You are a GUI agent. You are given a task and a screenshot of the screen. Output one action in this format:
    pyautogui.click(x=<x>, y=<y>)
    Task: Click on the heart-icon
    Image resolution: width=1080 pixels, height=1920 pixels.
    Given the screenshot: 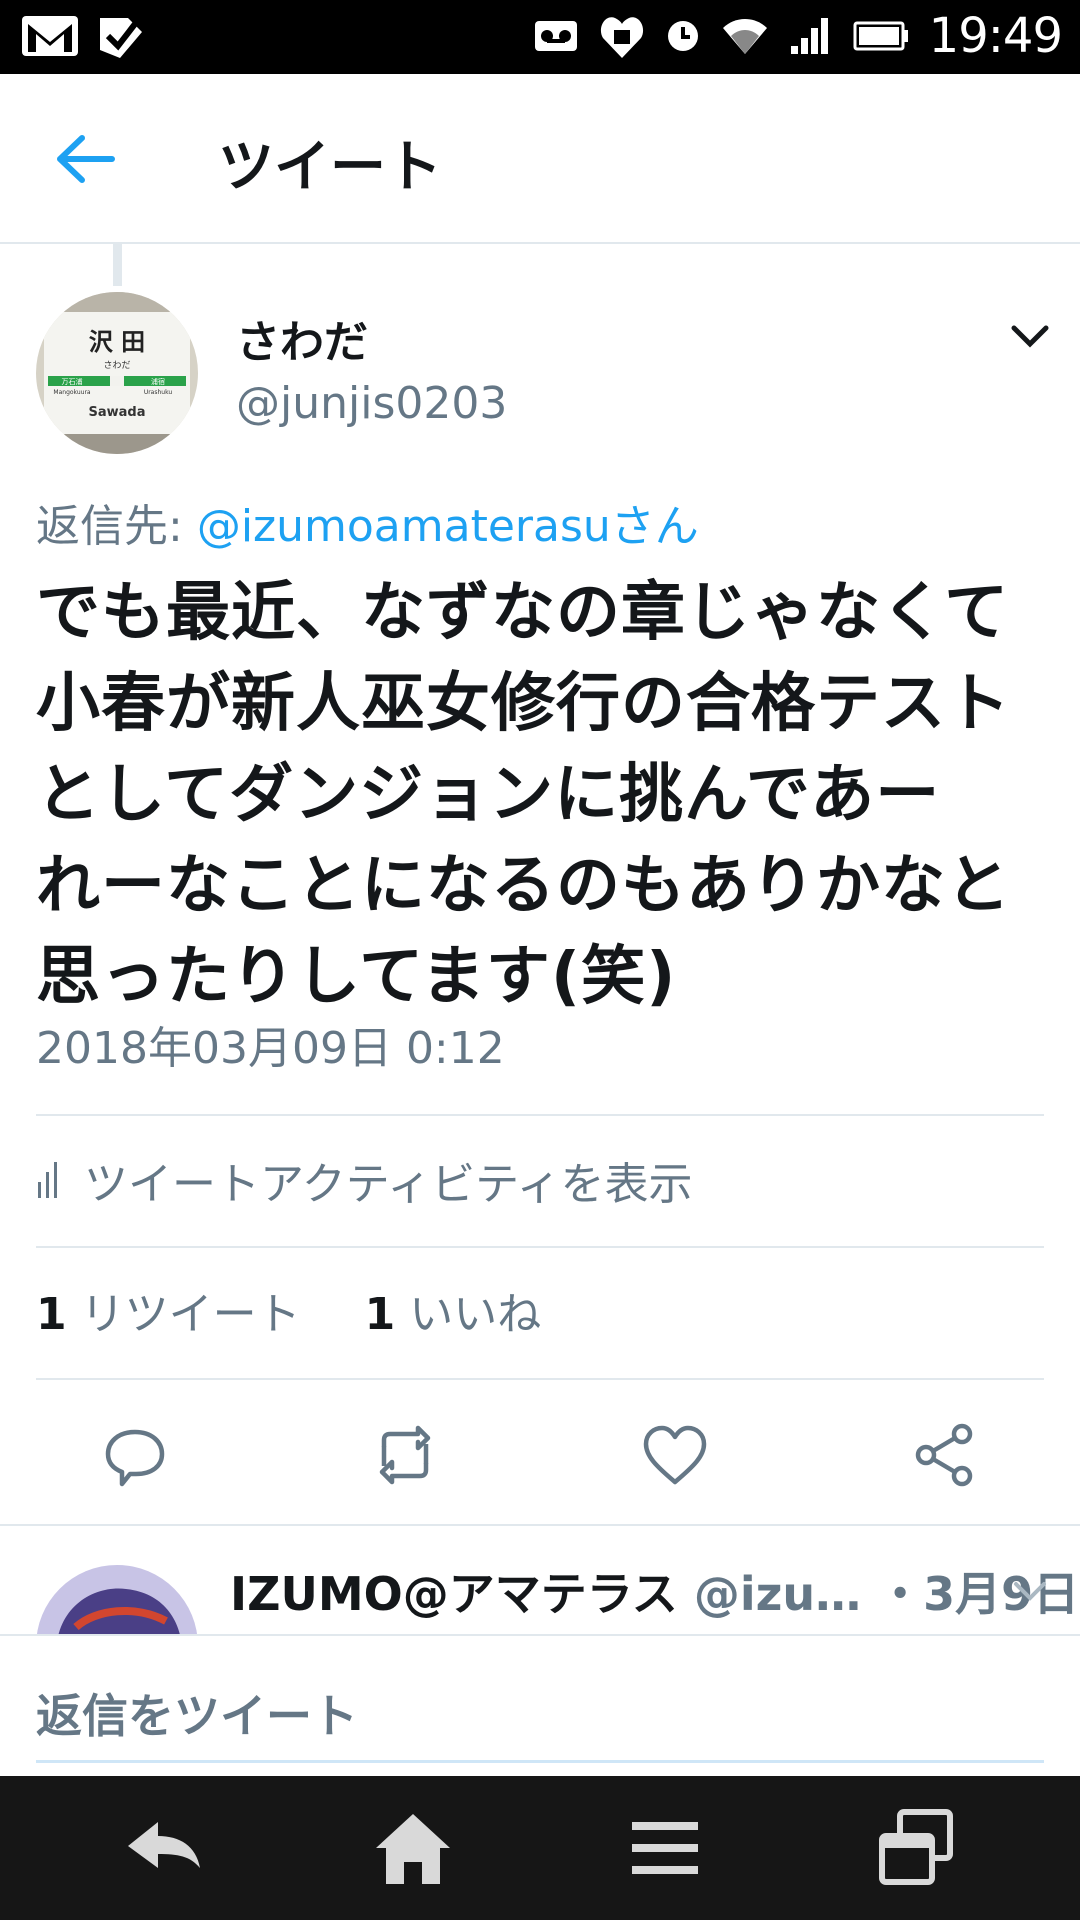 What is the action you would take?
    pyautogui.click(x=675, y=1455)
    